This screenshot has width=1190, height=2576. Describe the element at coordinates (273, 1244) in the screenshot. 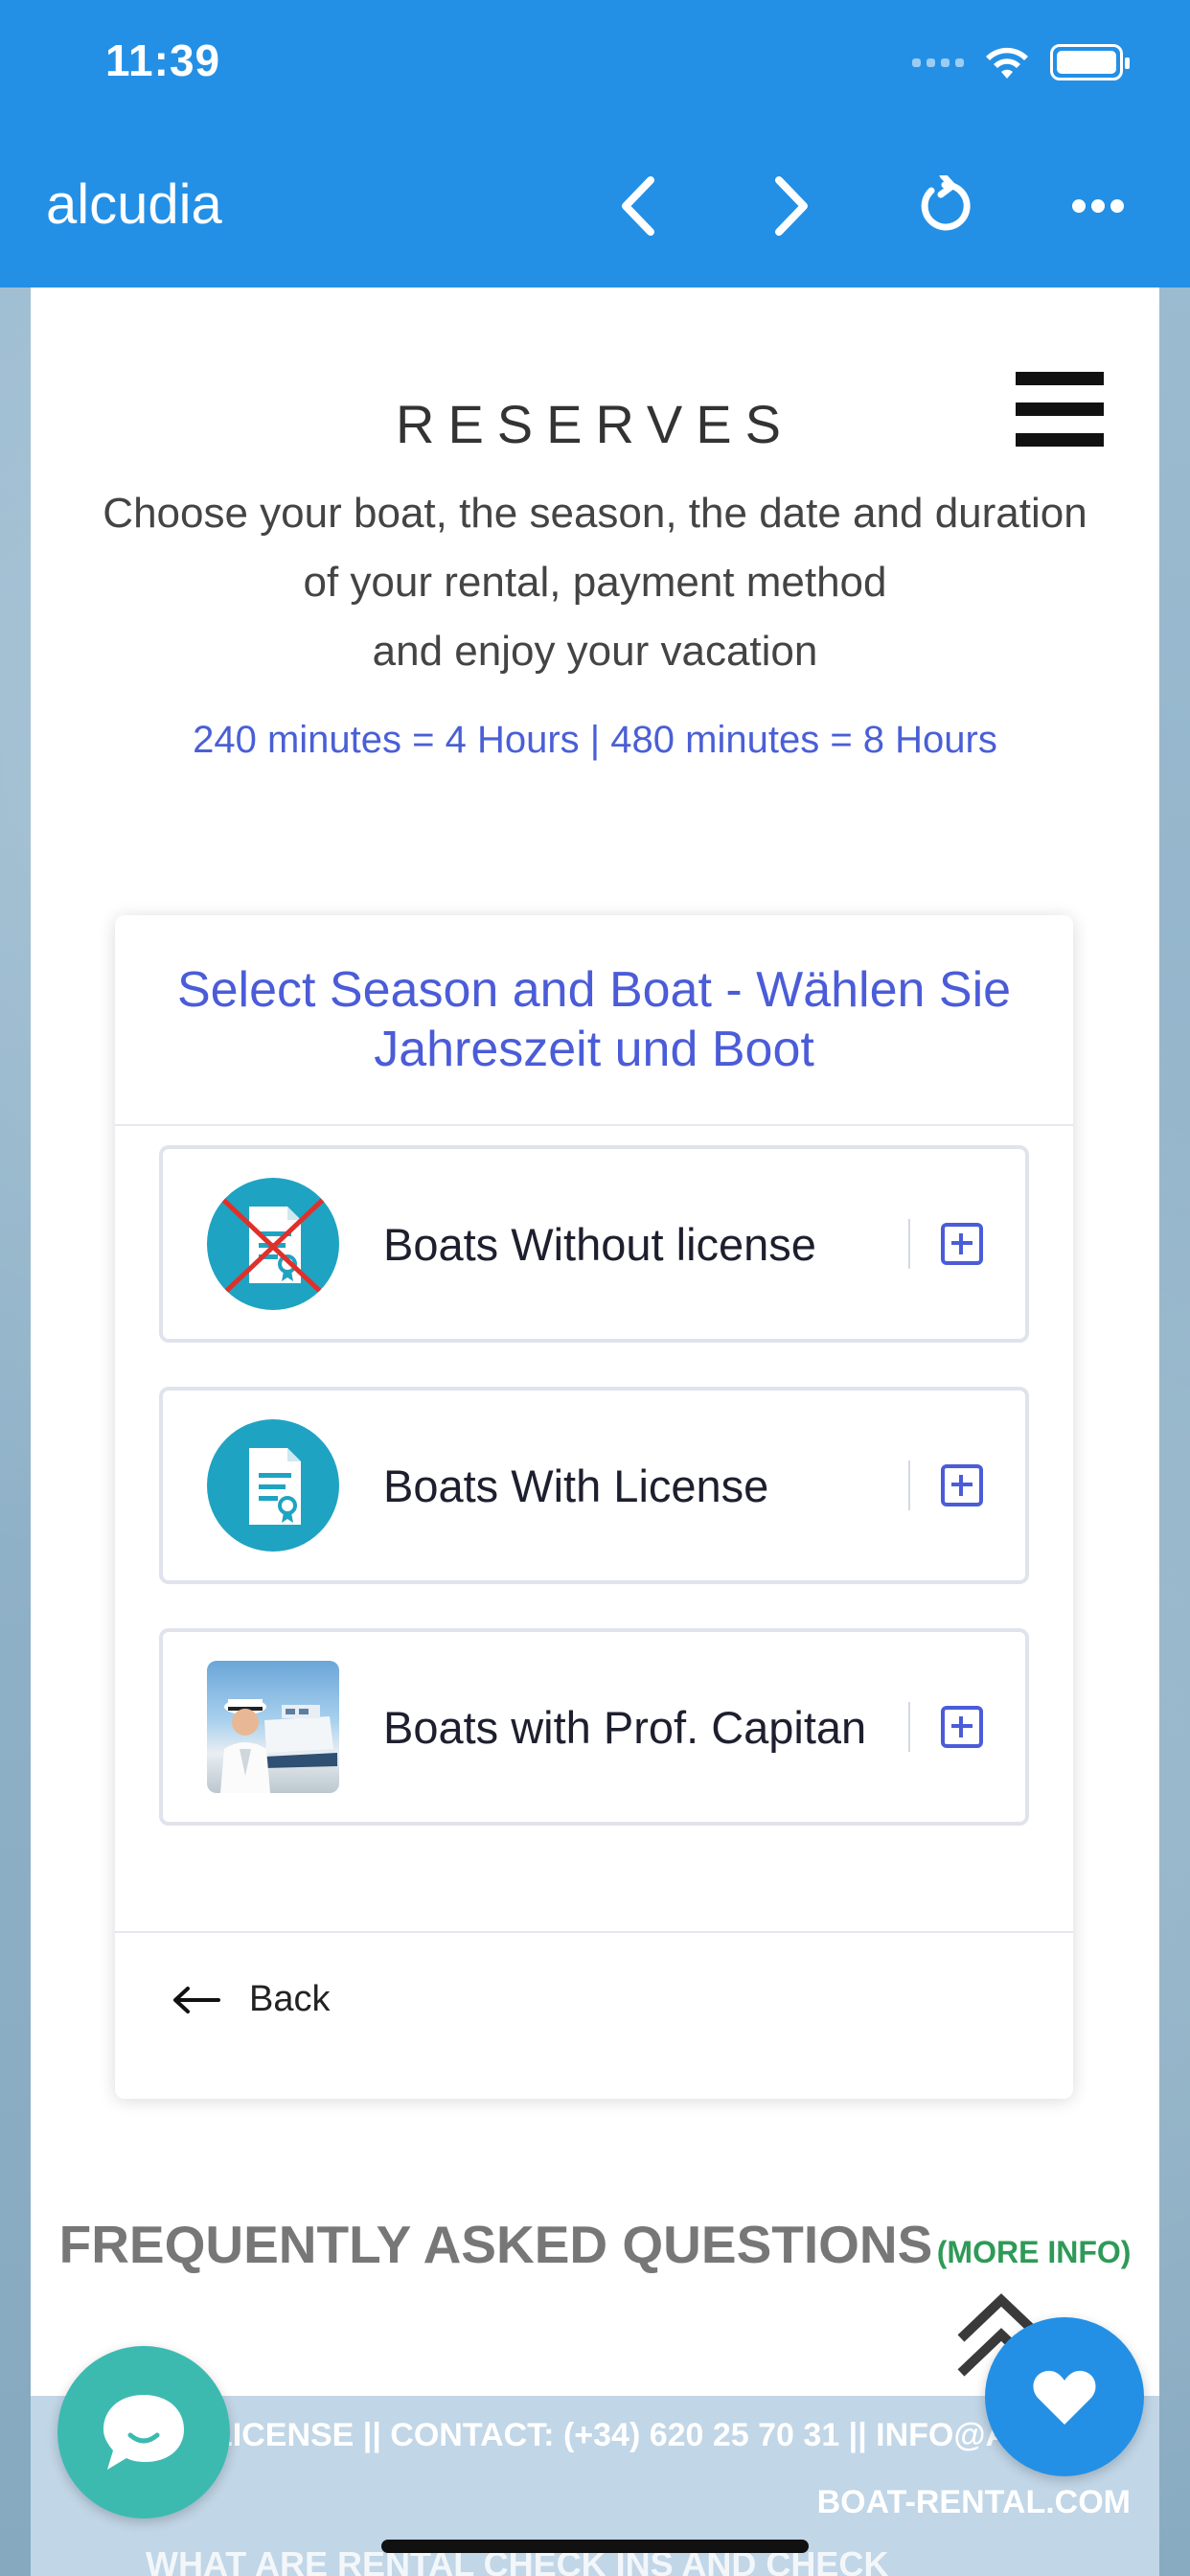

I see `no-license-icon` at that location.